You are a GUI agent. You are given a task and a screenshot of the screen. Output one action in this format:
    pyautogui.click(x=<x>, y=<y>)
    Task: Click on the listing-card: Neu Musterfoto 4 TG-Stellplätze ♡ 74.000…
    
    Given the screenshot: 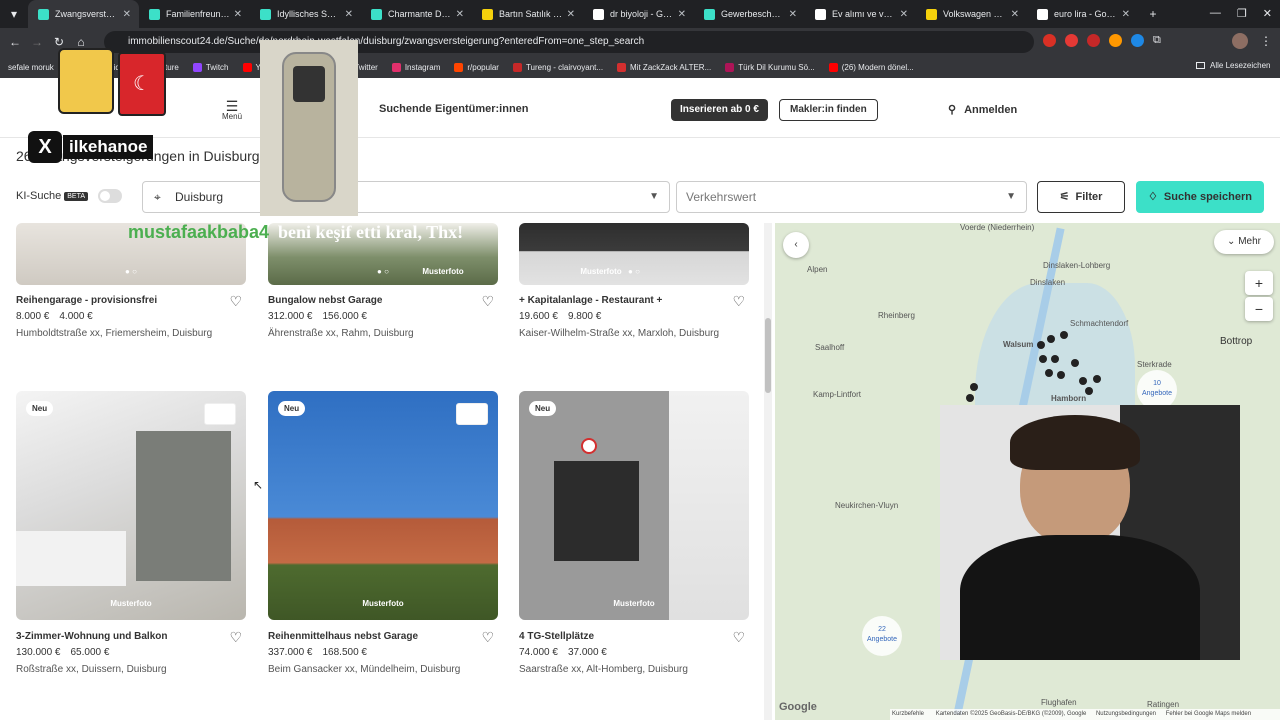 What is the action you would take?
    pyautogui.click(x=634, y=533)
    